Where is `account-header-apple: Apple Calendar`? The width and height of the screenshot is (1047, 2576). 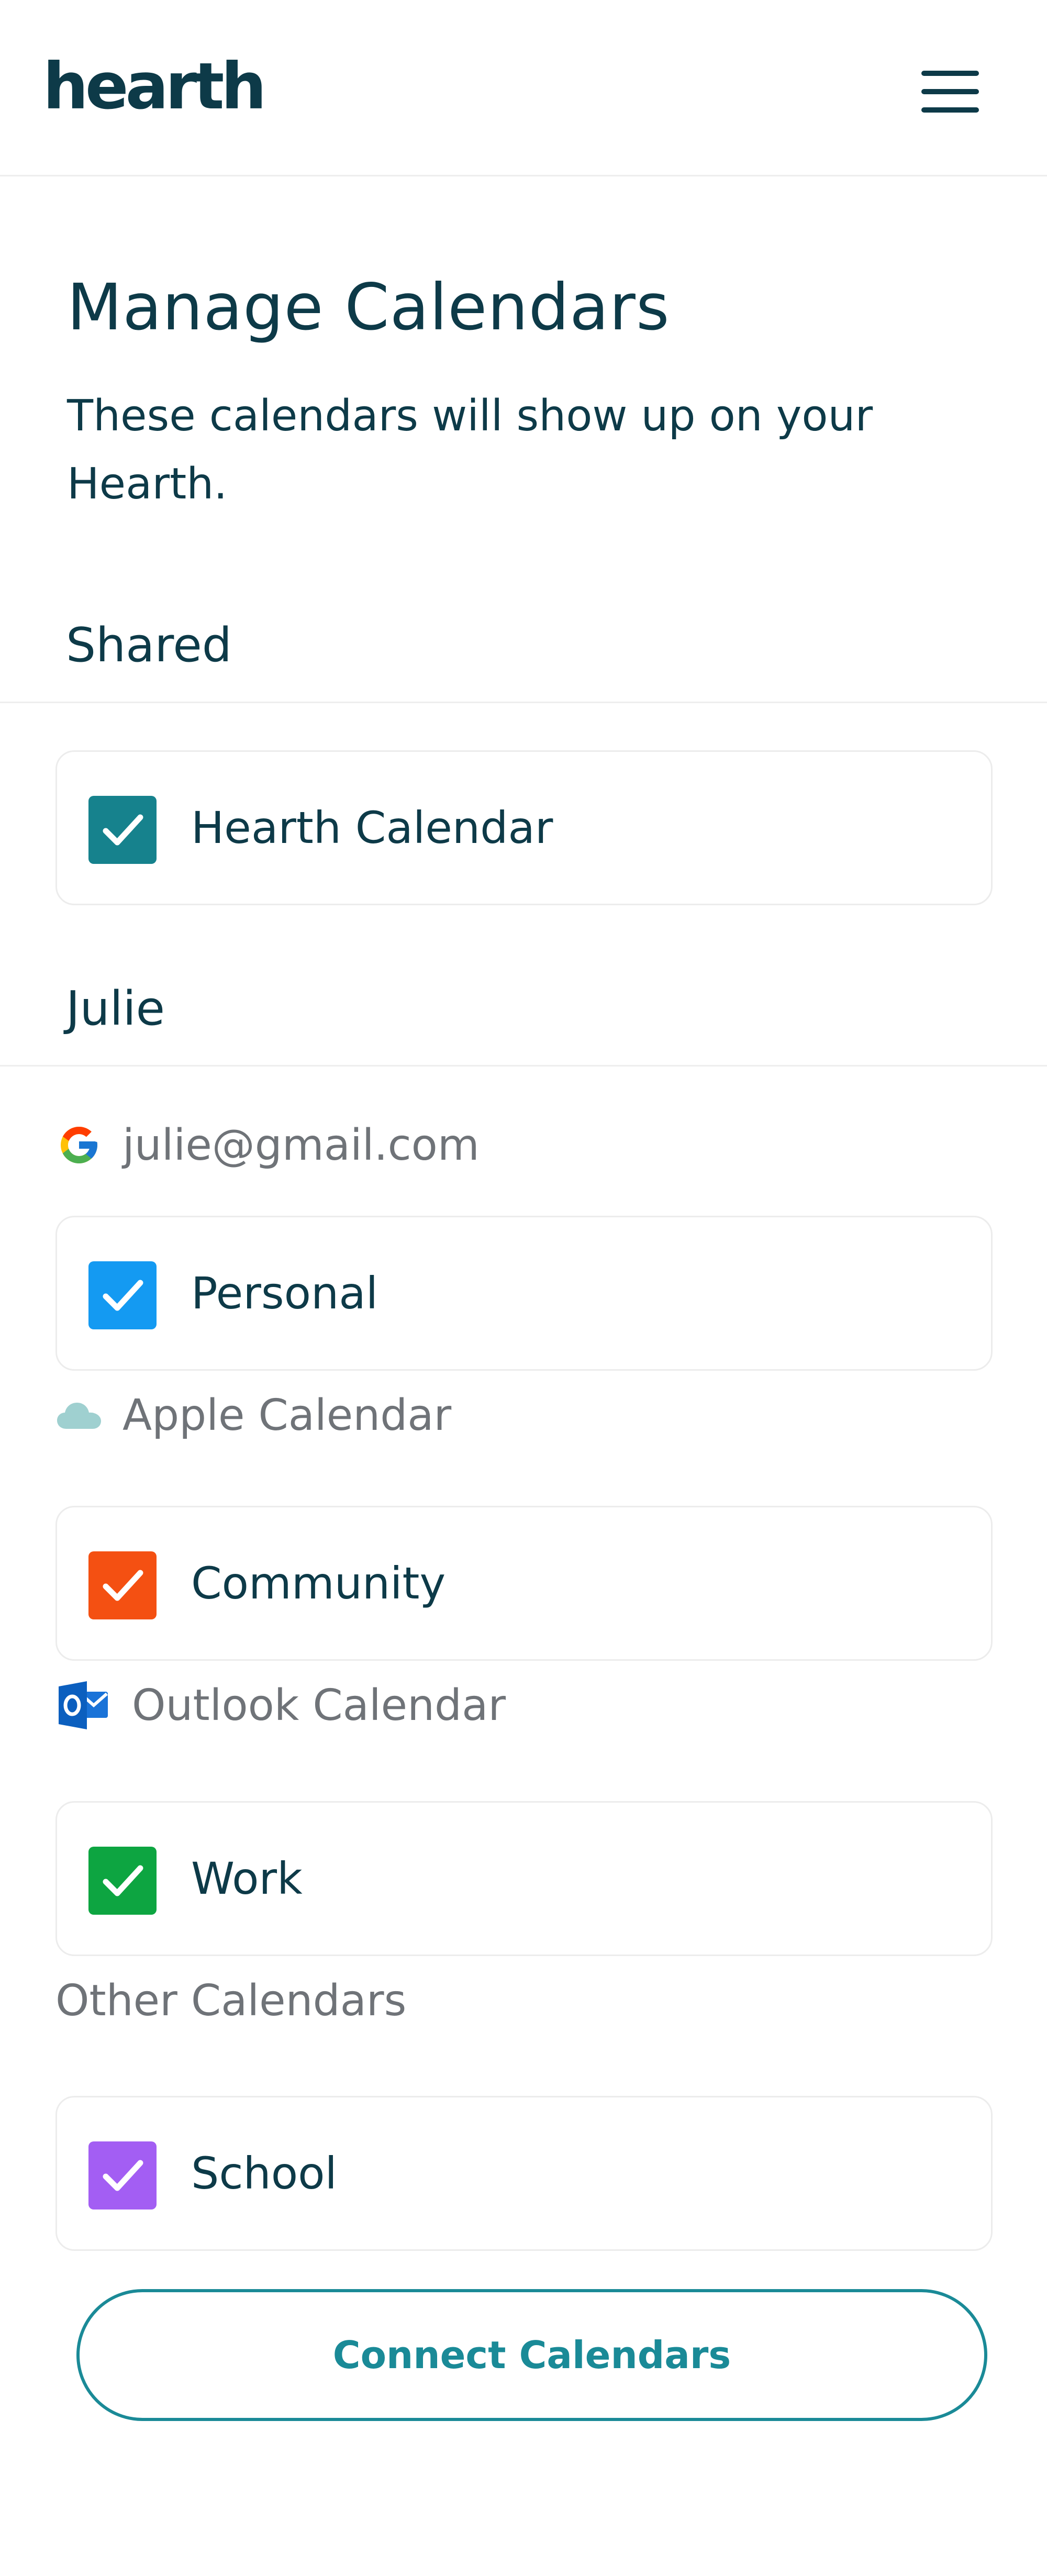 account-header-apple: Apple Calendar is located at coordinates (253, 1415).